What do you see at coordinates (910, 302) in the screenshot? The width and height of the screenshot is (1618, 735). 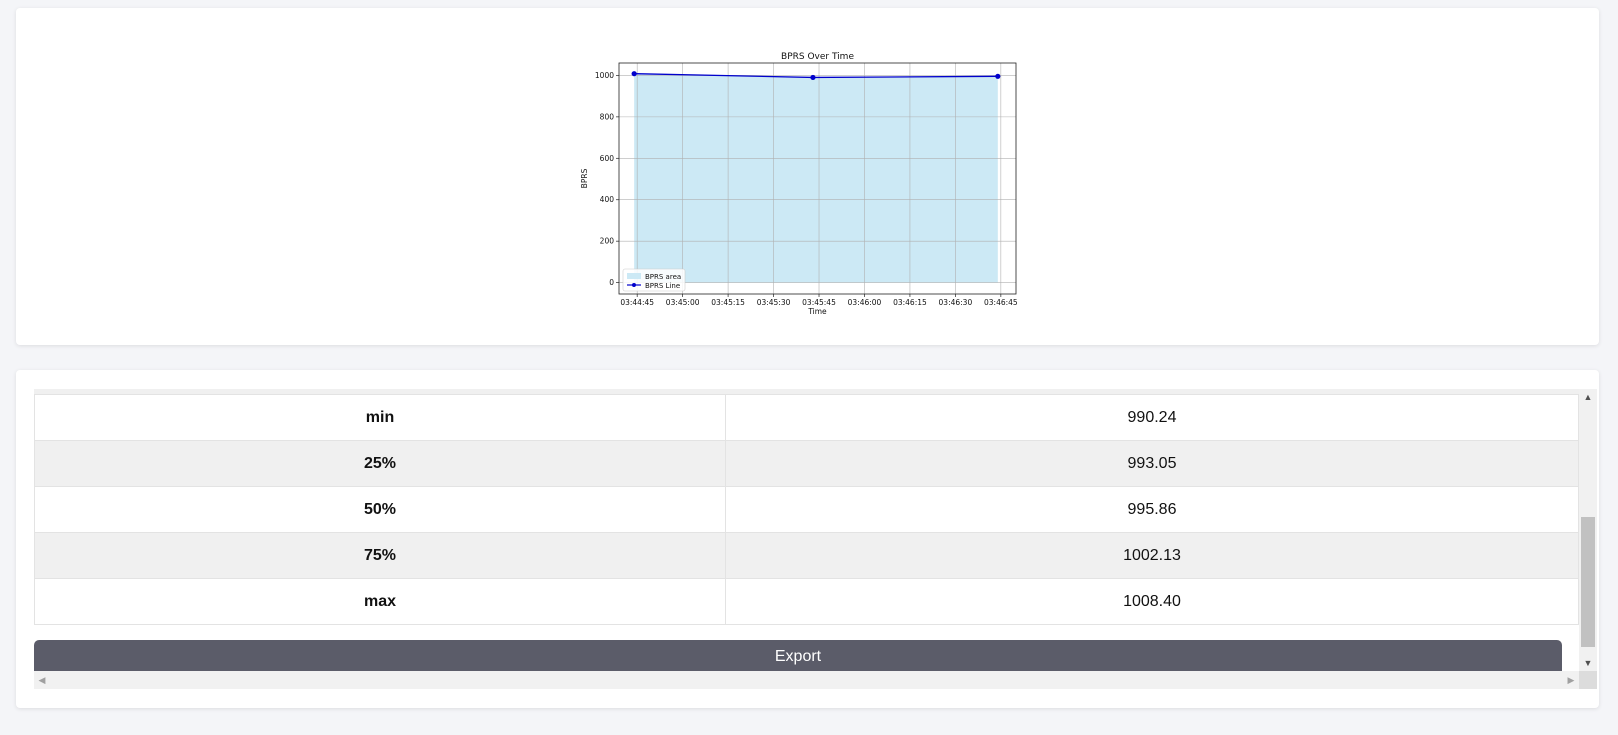 I see `x-tick-label: 03:46:15` at bounding box center [910, 302].